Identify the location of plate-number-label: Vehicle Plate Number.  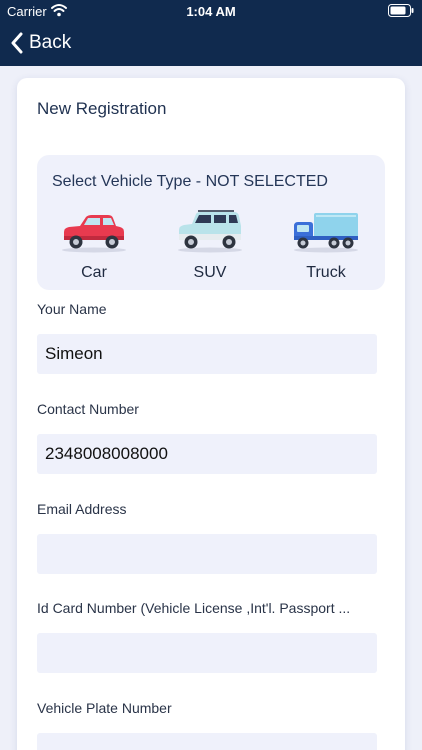
(104, 708).